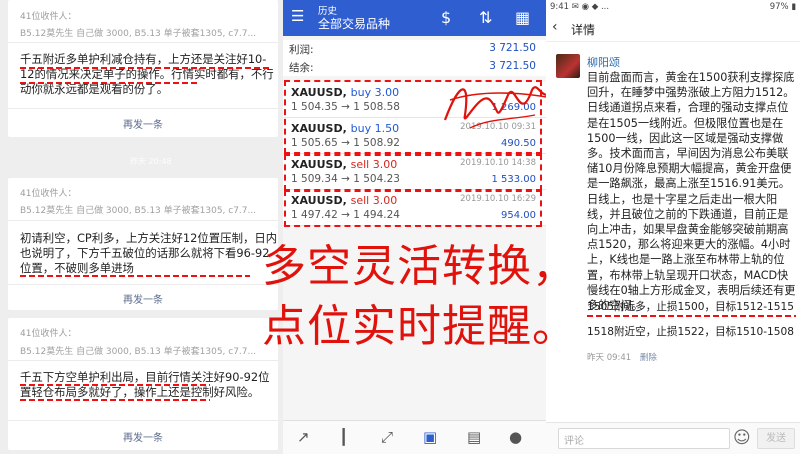 Image resolution: width=800 pixels, height=454 pixels. I want to click on messages-icon: ●, so click(515, 437).